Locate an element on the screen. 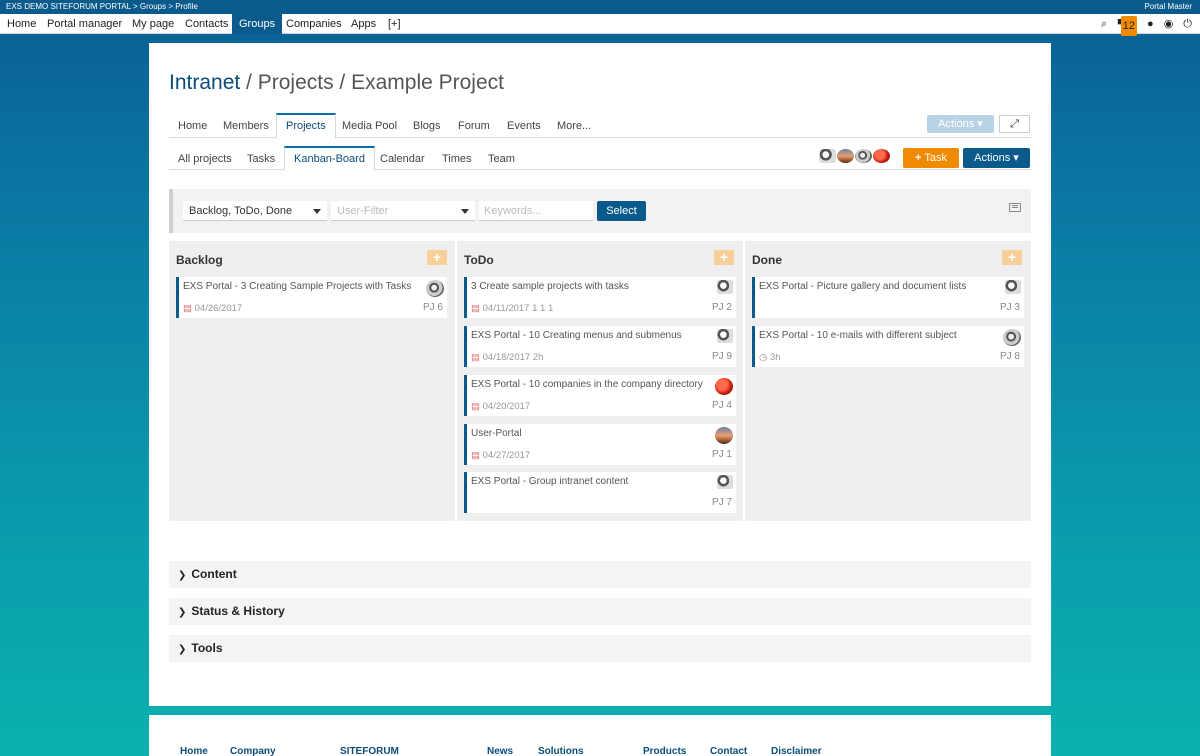  keywords-input is located at coordinates (536, 211).